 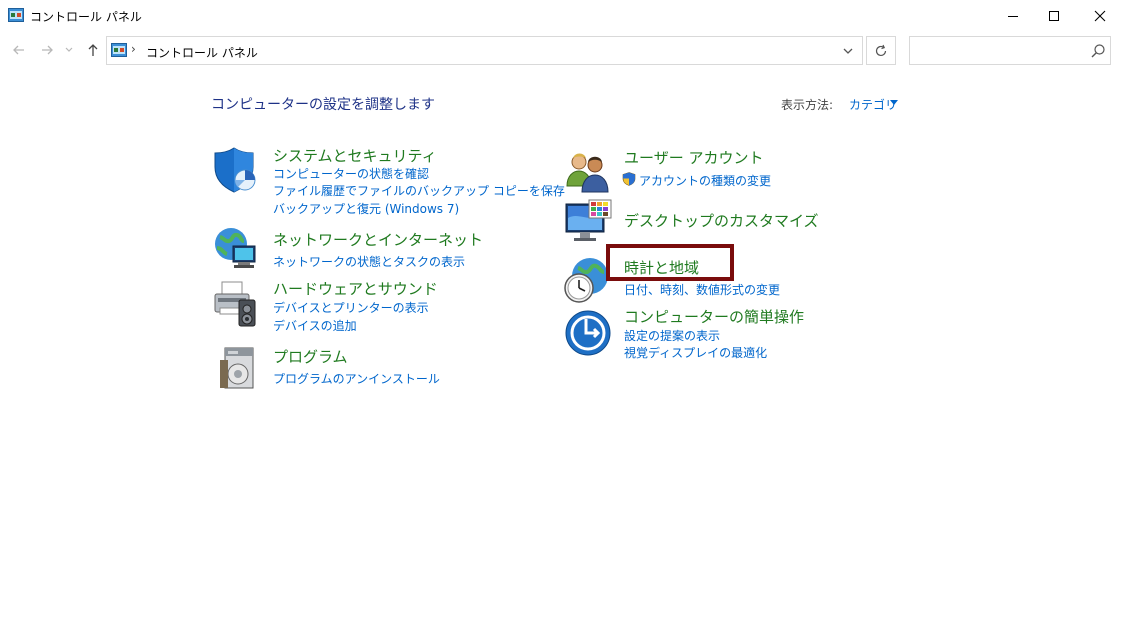 I want to click on refresh-button, so click(x=881, y=50).